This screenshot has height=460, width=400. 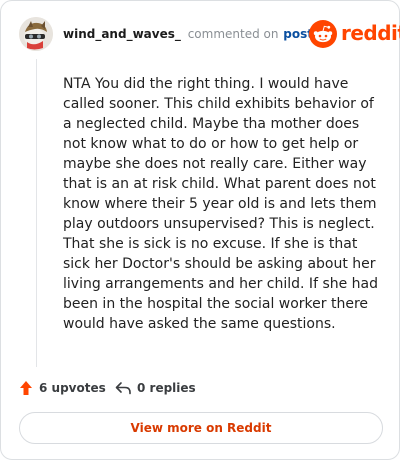 I want to click on username-link: wind_and_waves_, so click(x=122, y=34).